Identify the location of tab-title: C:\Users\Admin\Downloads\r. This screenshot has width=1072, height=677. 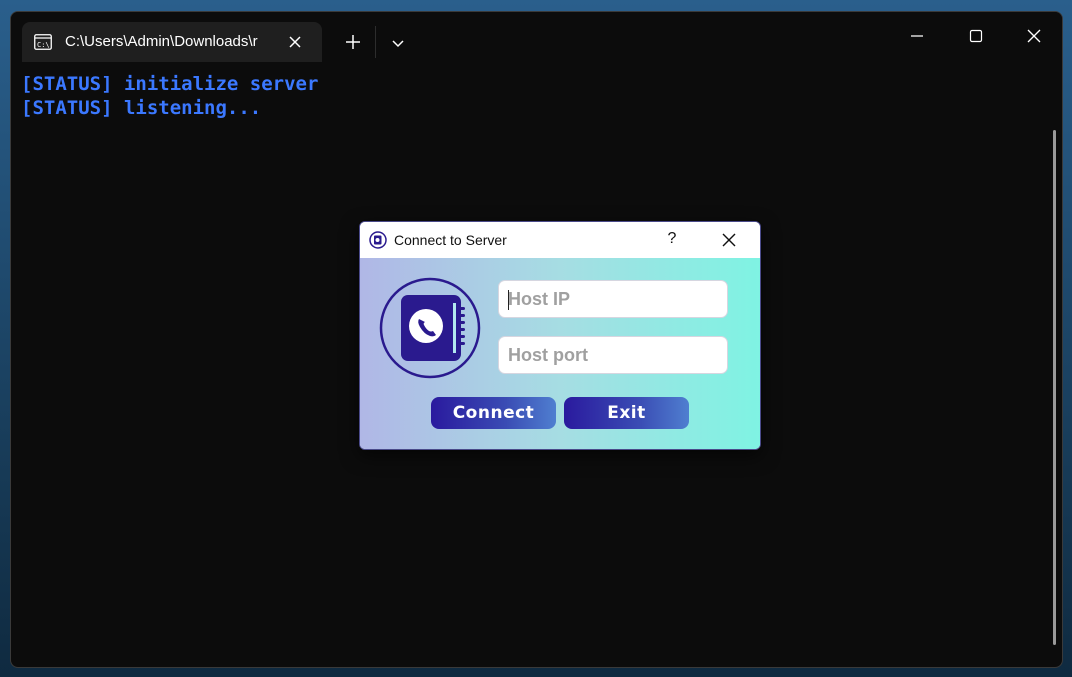
(161, 41).